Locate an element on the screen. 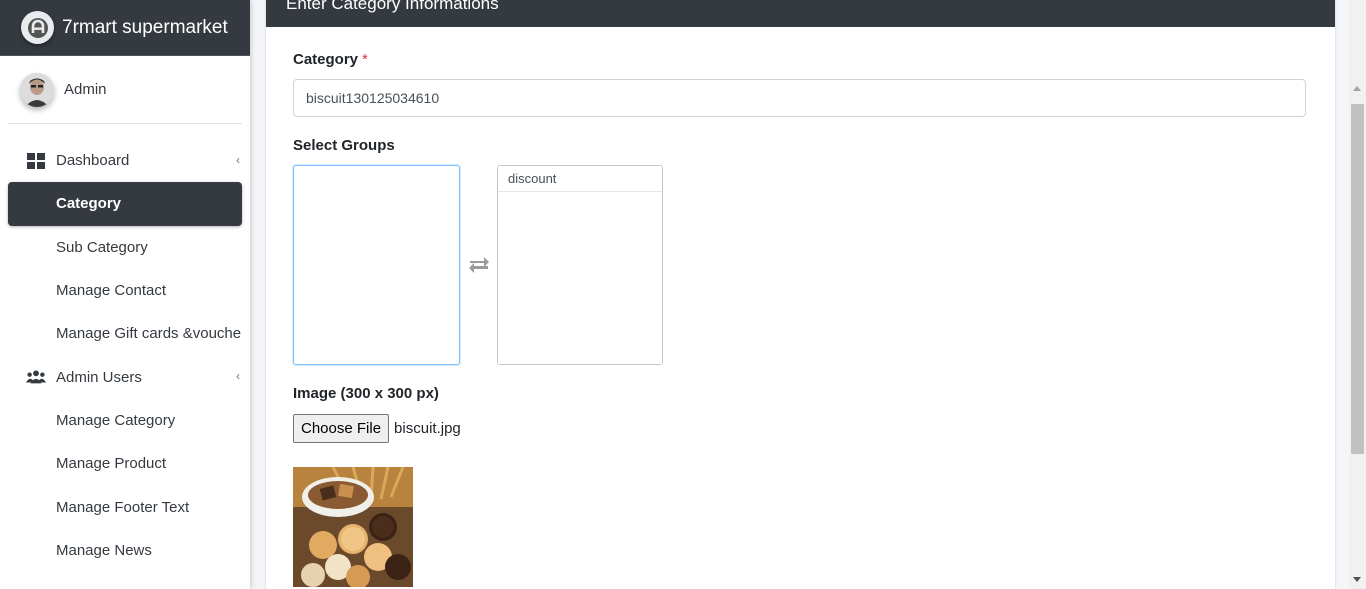 The image size is (1366, 589). dashboard-icon is located at coordinates (36, 161).